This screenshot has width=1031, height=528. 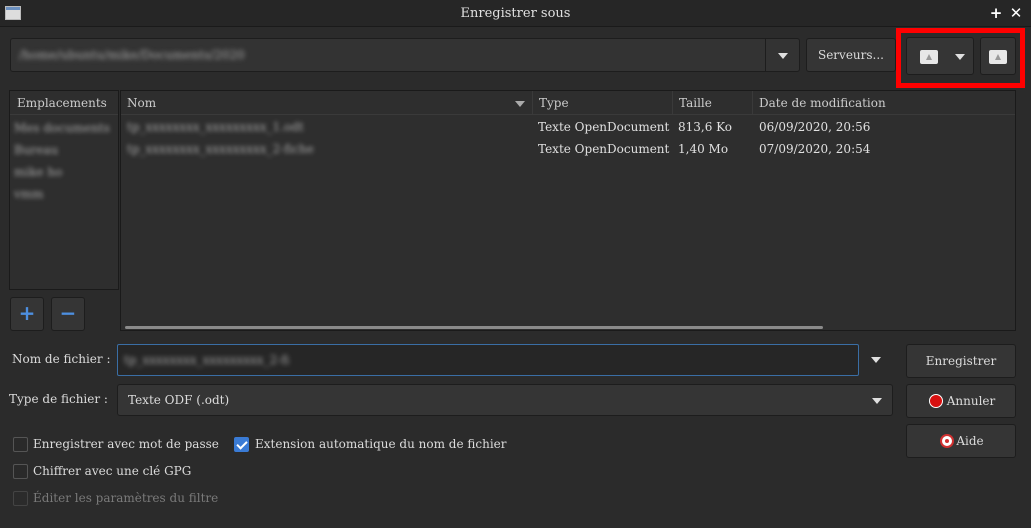 I want to click on place-item: vmm, so click(x=29, y=194).